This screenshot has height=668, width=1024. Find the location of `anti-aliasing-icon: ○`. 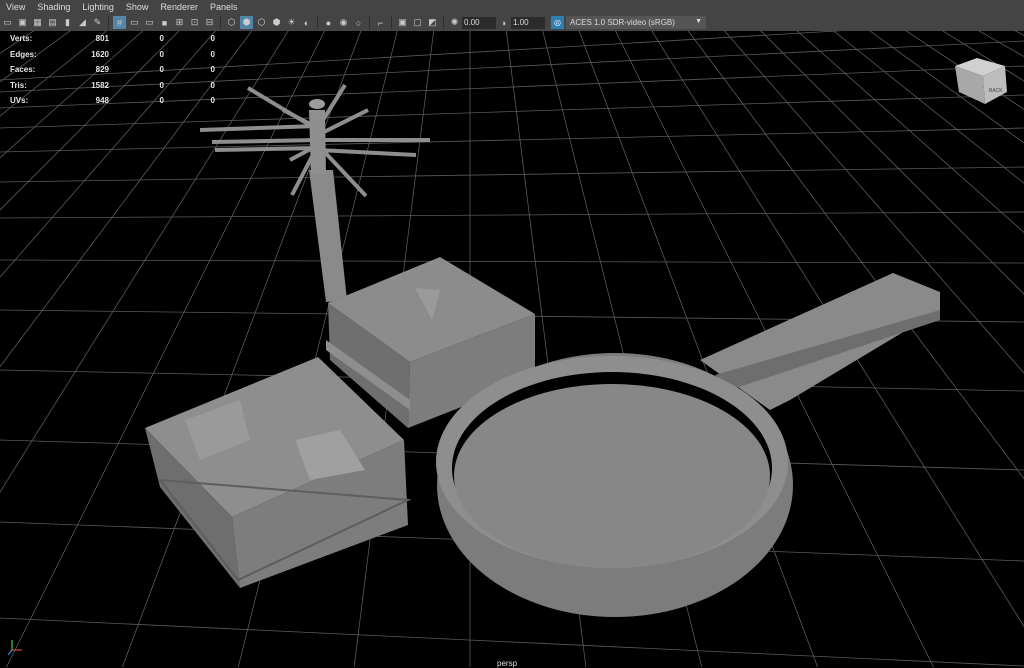

anti-aliasing-icon: ○ is located at coordinates (358, 22).